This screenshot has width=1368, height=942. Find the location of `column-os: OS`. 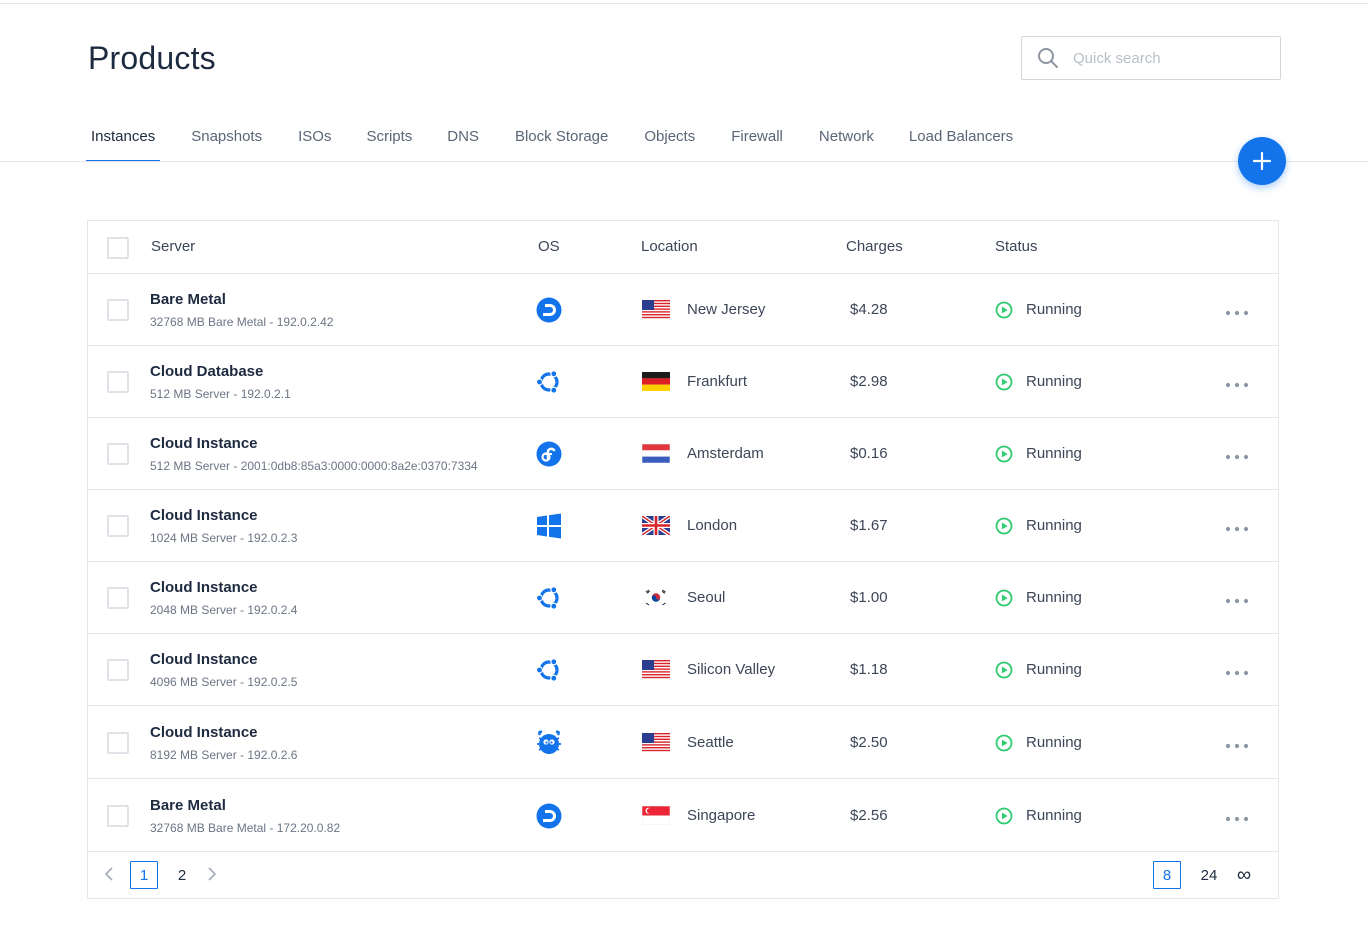

column-os: OS is located at coordinates (549, 246).